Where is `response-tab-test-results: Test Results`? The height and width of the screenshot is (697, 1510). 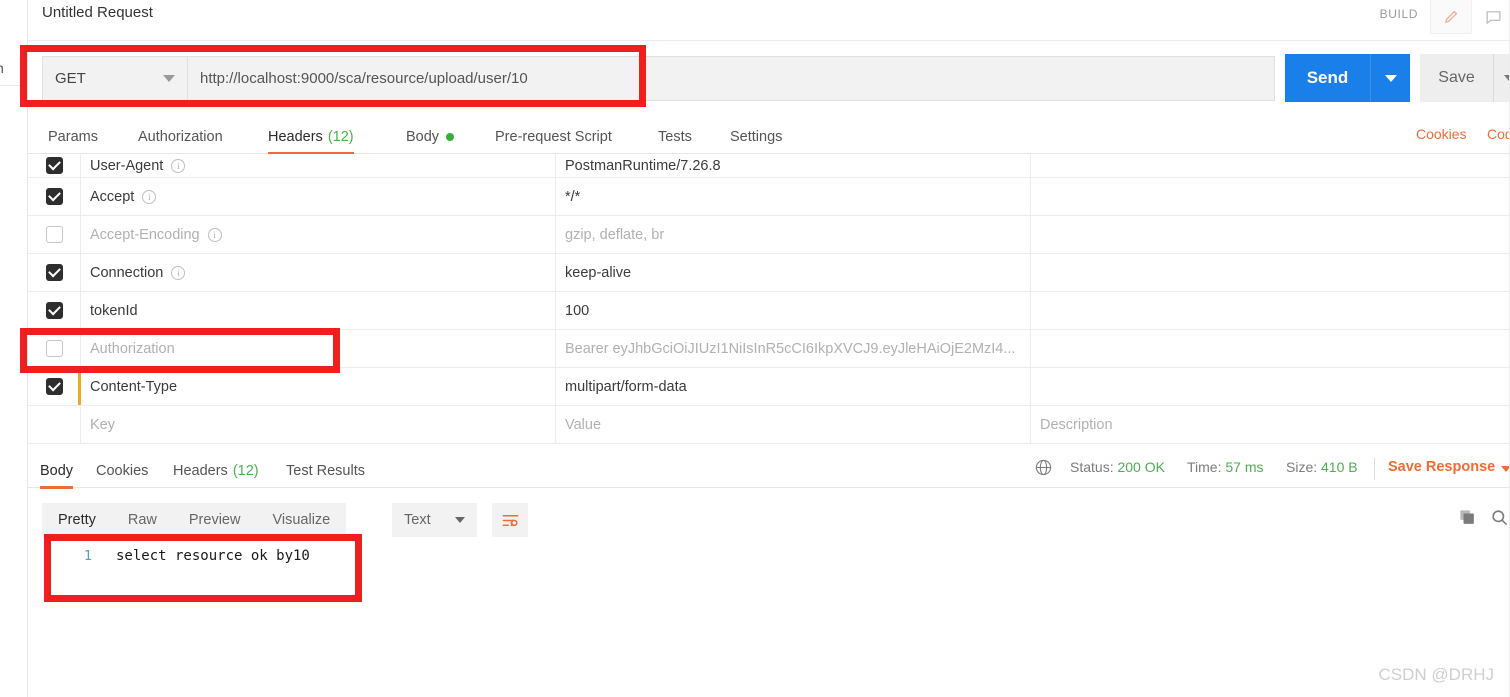
response-tab-test-results: Test Results is located at coordinates (325, 471).